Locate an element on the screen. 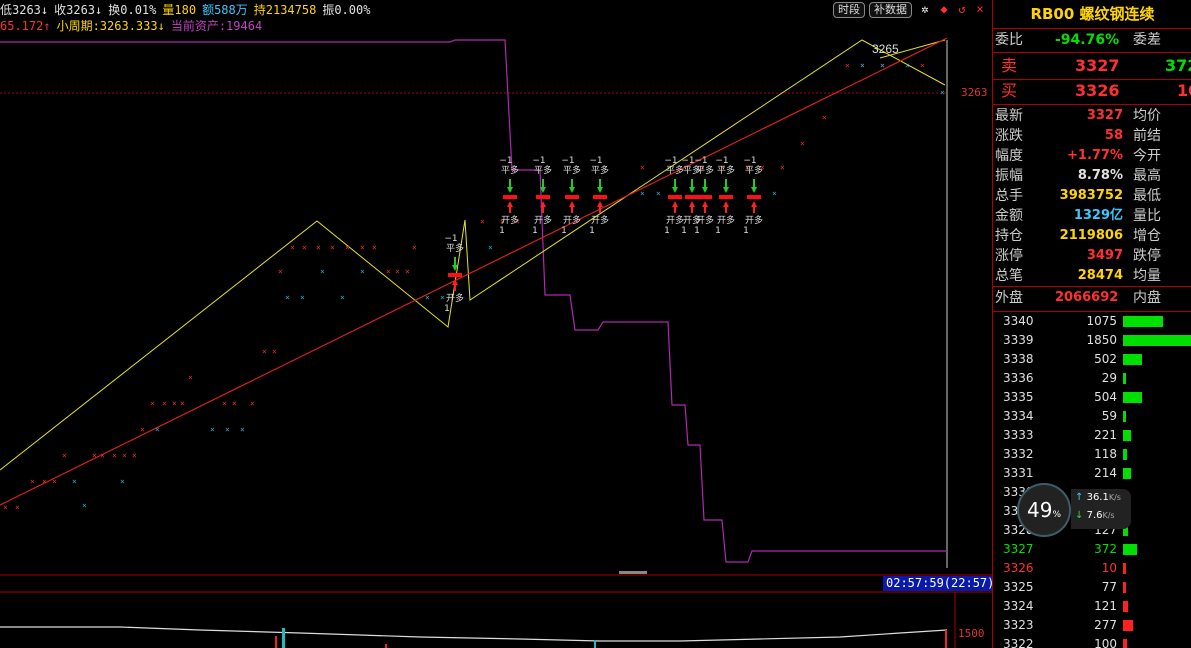 This screenshot has width=1191, height=648. ladder-price: 3326 is located at coordinates (1018, 568).